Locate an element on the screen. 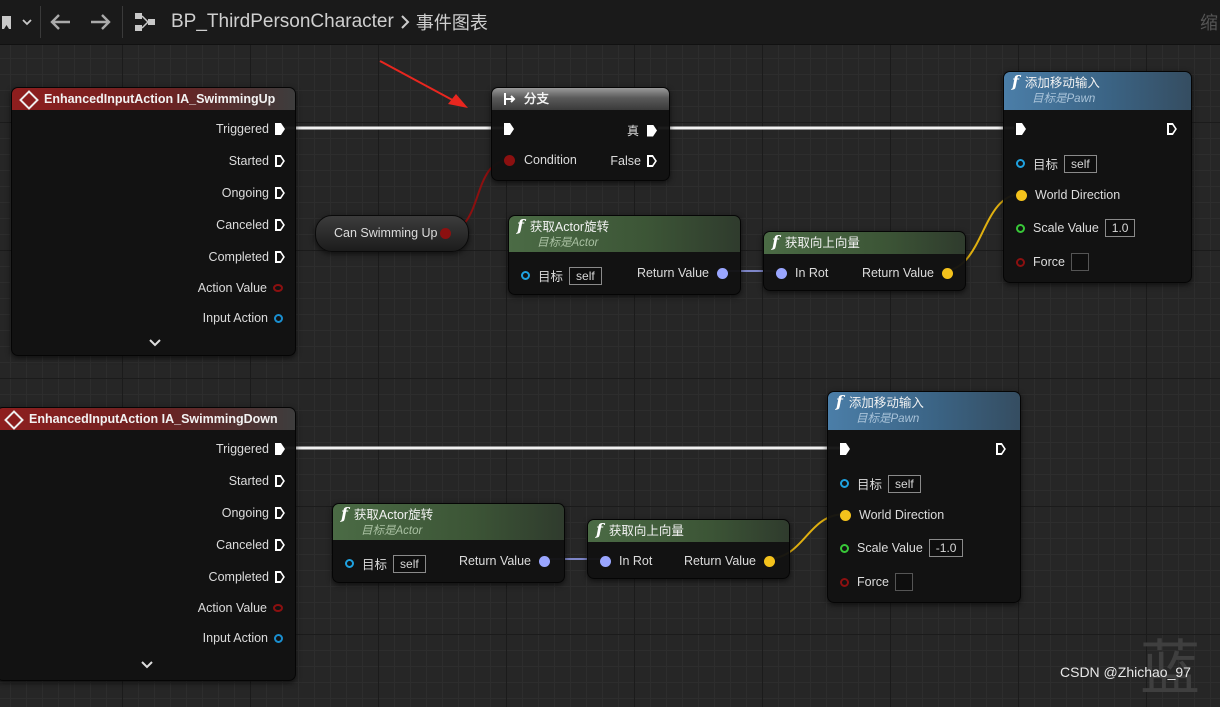  scale-value-pin: Scale Value 1.0 is located at coordinates (1076, 228).